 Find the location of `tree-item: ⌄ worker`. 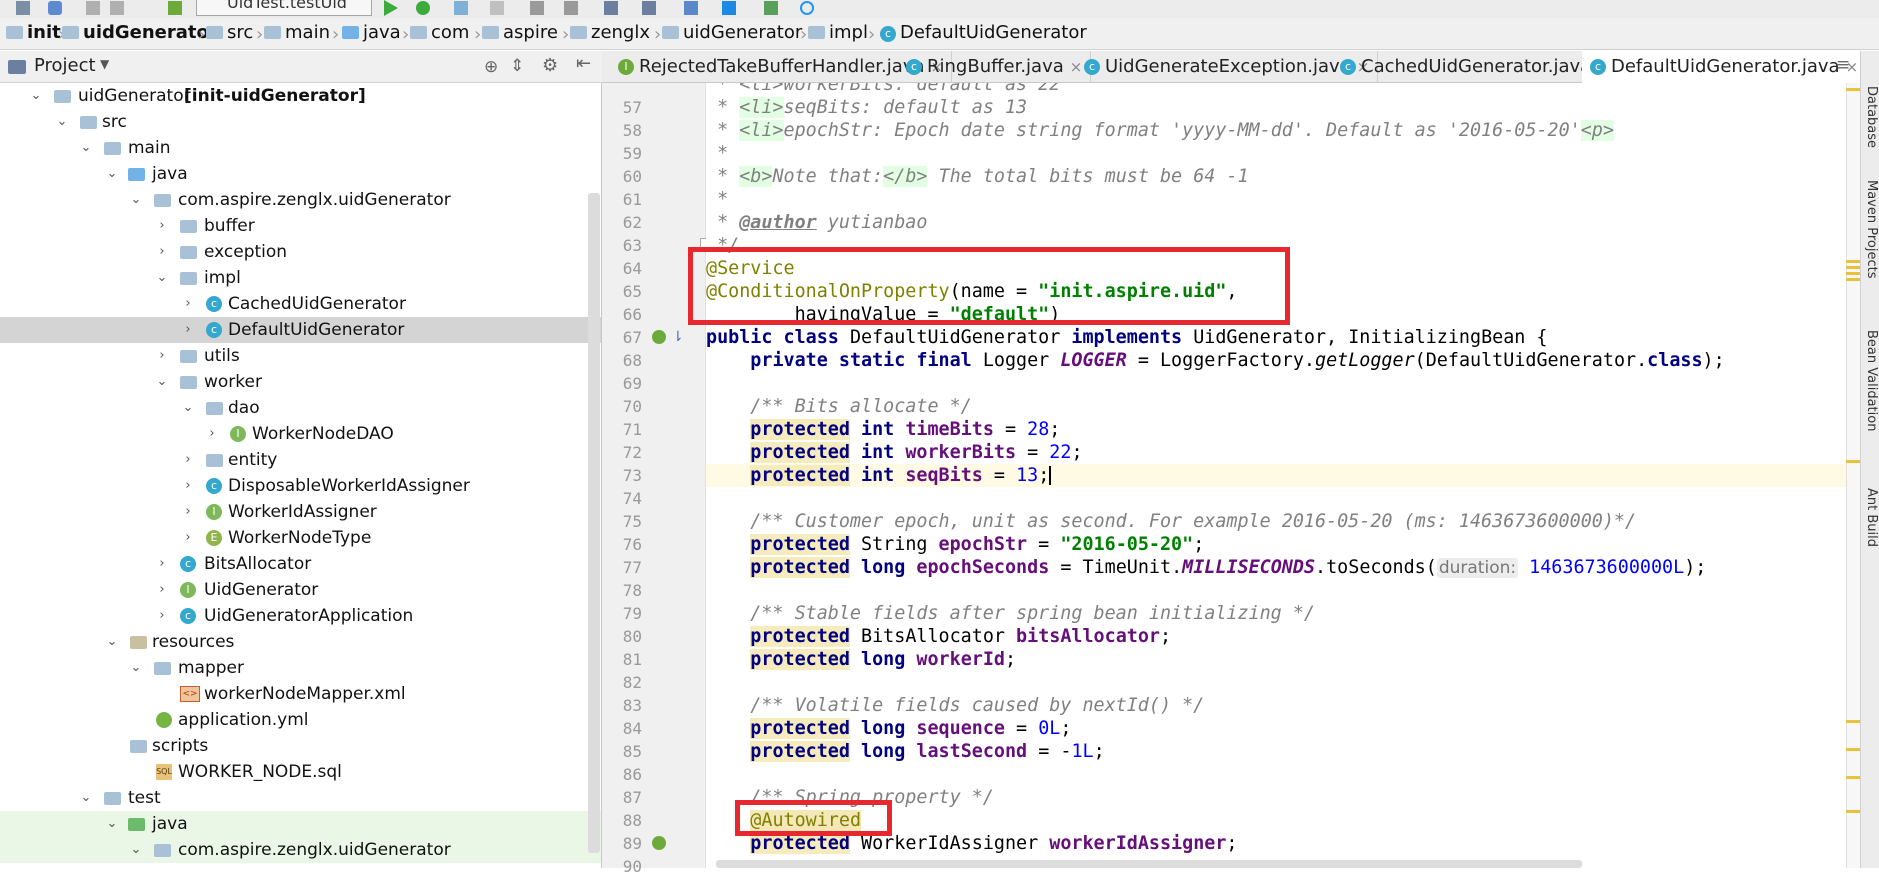

tree-item: ⌄ worker is located at coordinates (300, 382).